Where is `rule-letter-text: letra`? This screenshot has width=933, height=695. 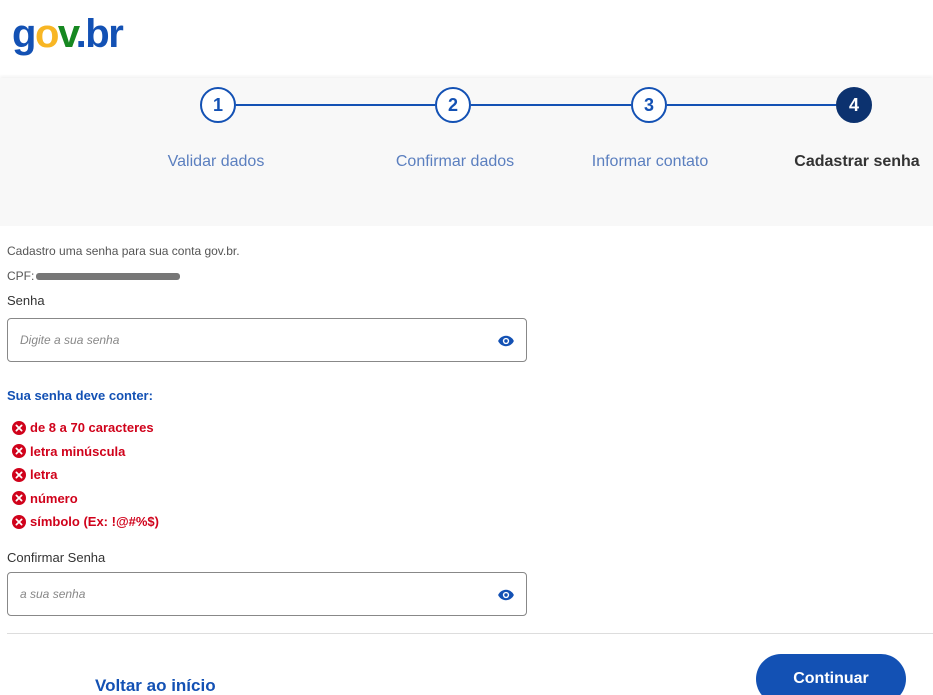
rule-letter-text: letra is located at coordinates (44, 475).